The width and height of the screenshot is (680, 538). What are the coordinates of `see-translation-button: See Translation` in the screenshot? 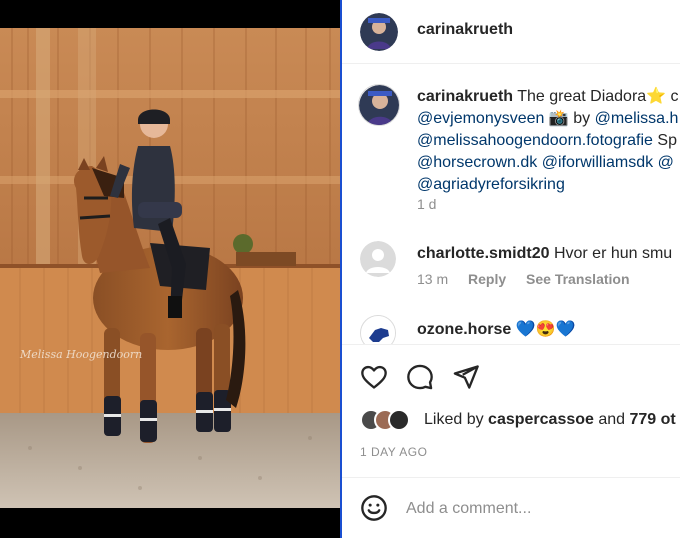 It's located at (577, 279).